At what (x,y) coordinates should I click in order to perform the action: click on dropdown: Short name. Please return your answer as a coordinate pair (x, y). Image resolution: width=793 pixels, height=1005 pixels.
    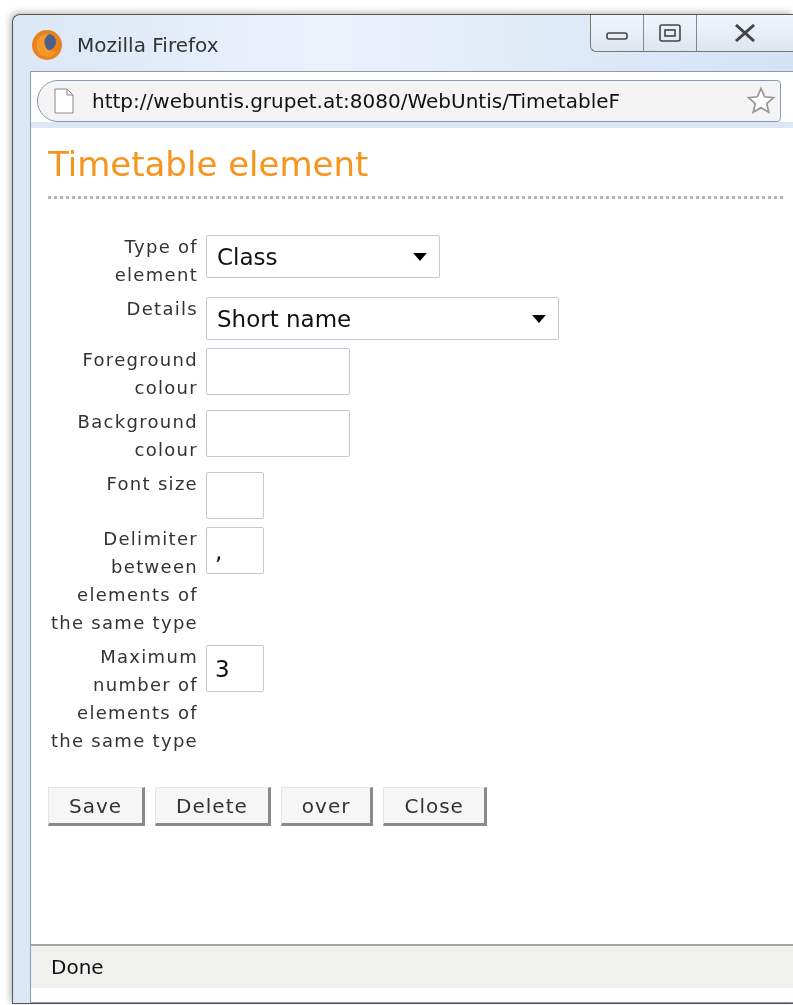
    Looking at the image, I should click on (382, 318).